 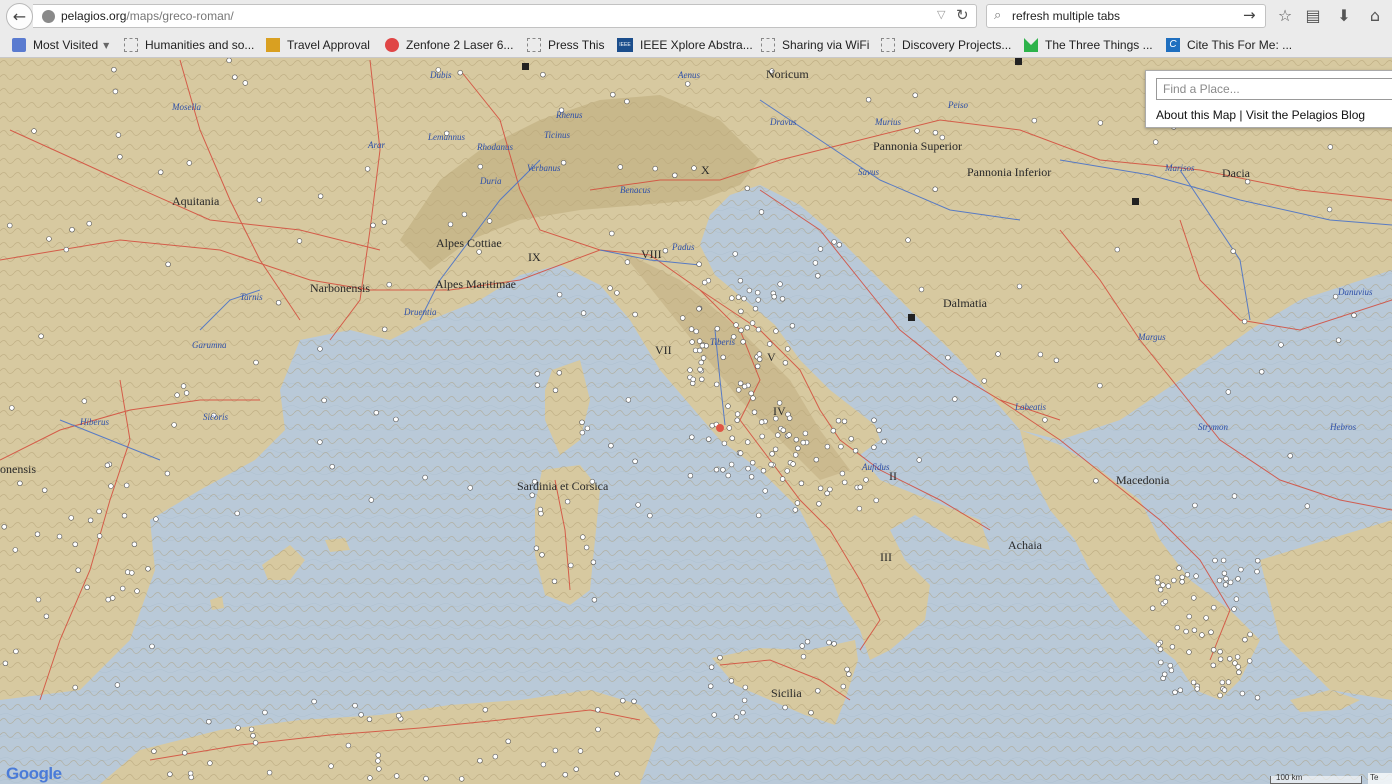 What do you see at coordinates (1196, 115) in the screenshot?
I see `about-map-link: About this Map` at bounding box center [1196, 115].